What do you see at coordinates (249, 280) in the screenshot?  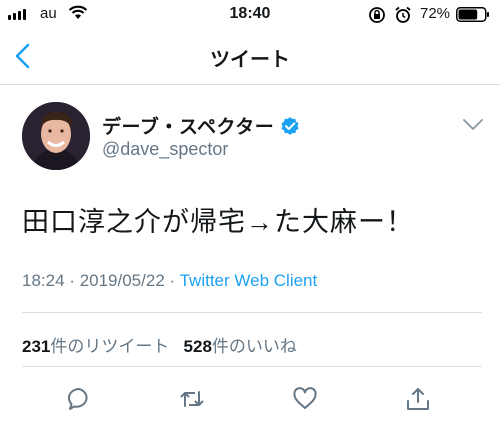 I see `tweet-client-link: Twitter Web Client` at bounding box center [249, 280].